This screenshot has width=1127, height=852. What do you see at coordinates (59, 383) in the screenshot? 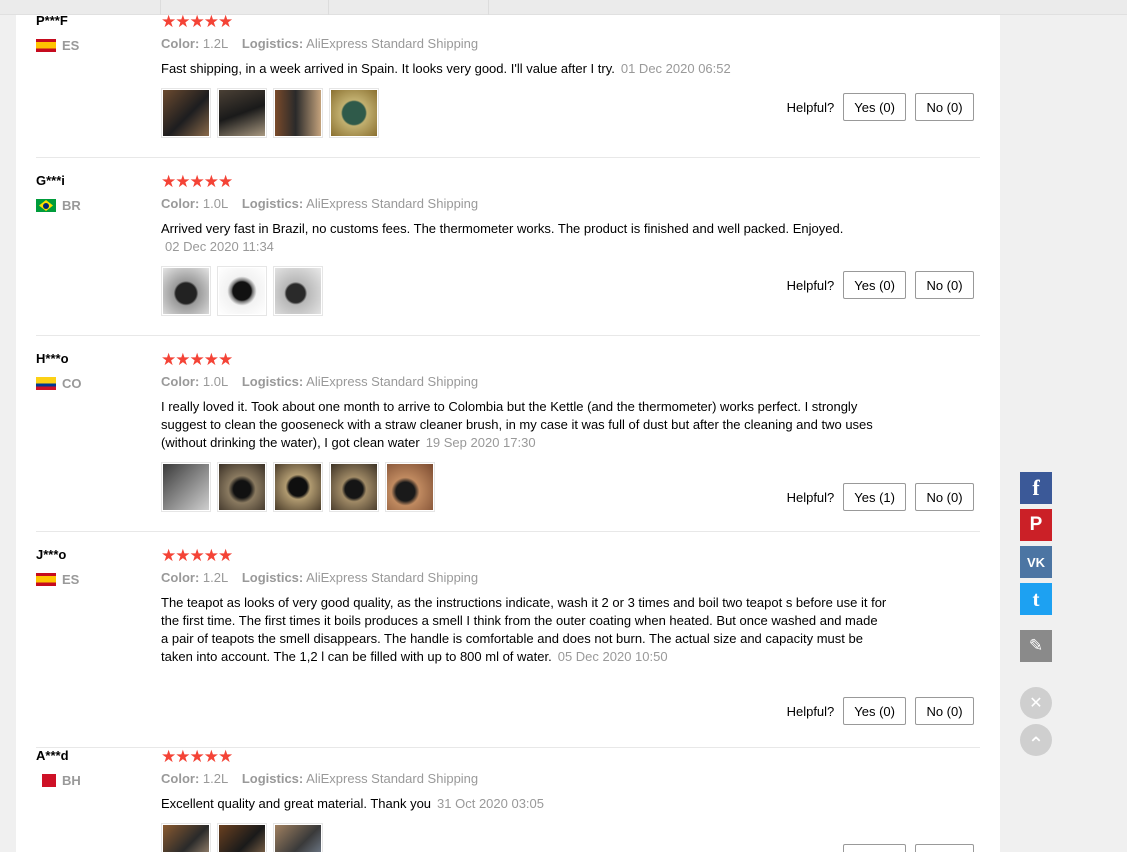
I see `reviewer-country: CO` at bounding box center [59, 383].